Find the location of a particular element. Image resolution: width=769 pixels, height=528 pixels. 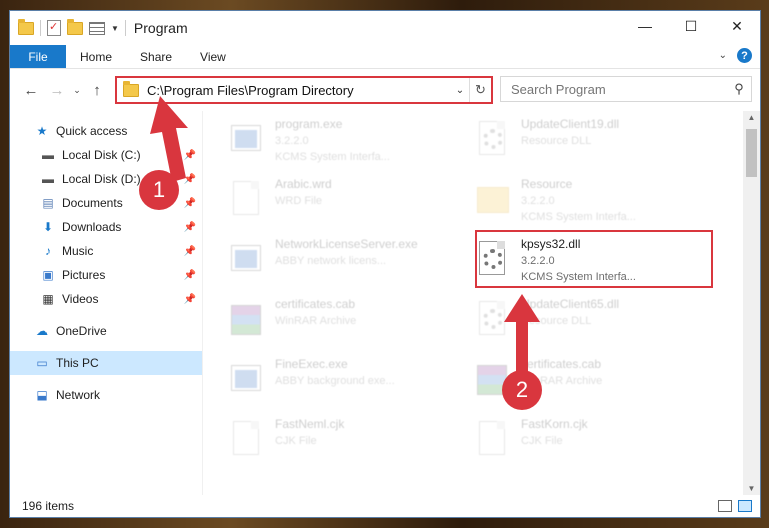

arrow-2-icon is located at coordinates (522, 338).